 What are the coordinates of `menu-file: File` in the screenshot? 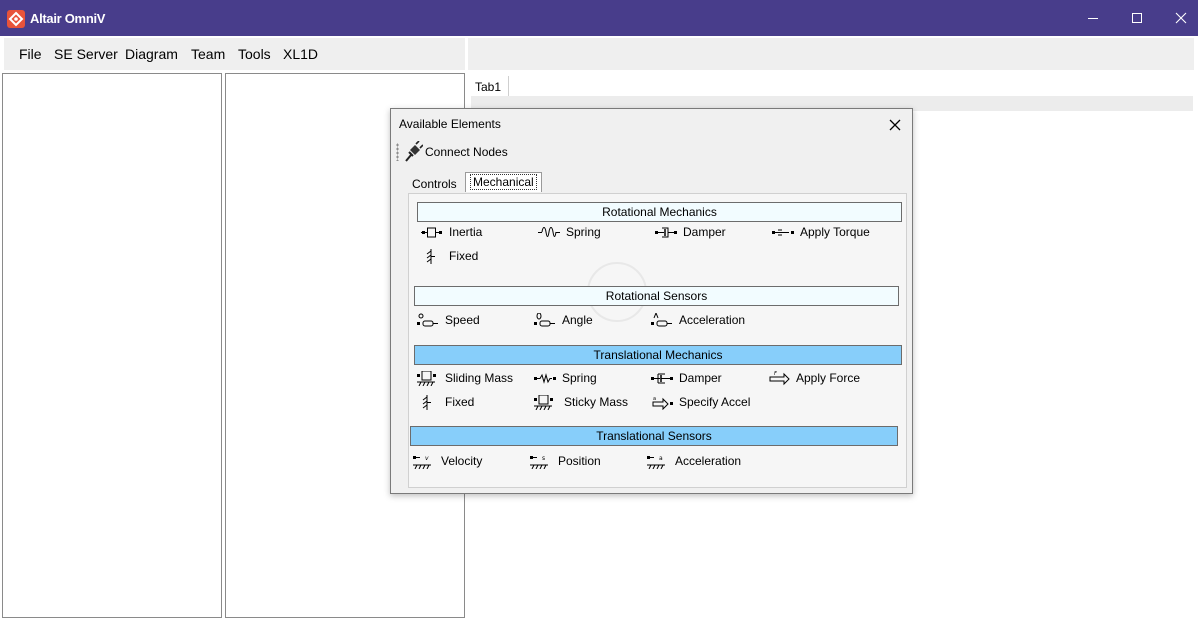 It's located at (30, 54).